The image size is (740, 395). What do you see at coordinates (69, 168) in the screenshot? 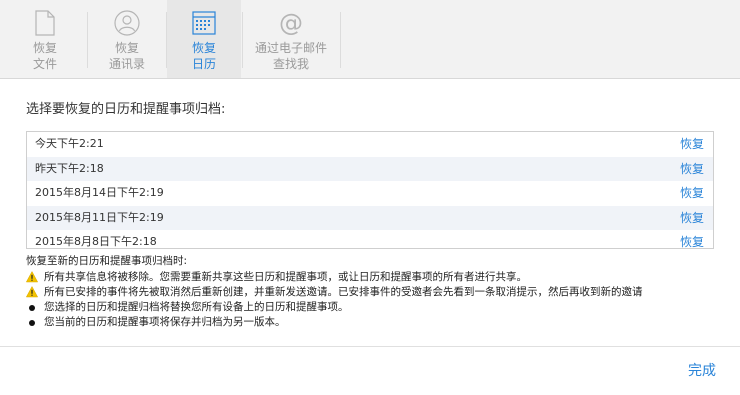
I see `archive-date: 昨天下午2:18` at bounding box center [69, 168].